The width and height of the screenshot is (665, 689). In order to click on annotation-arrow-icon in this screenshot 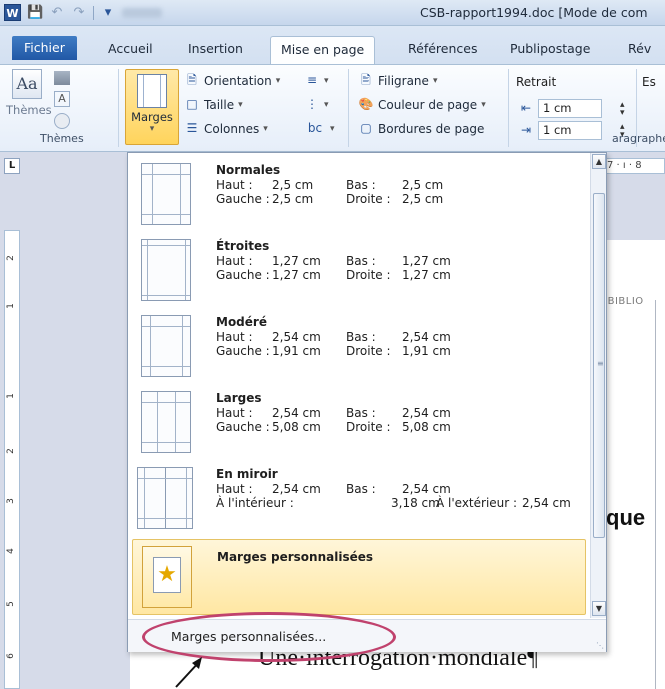, I will do `click(188, 672)`.